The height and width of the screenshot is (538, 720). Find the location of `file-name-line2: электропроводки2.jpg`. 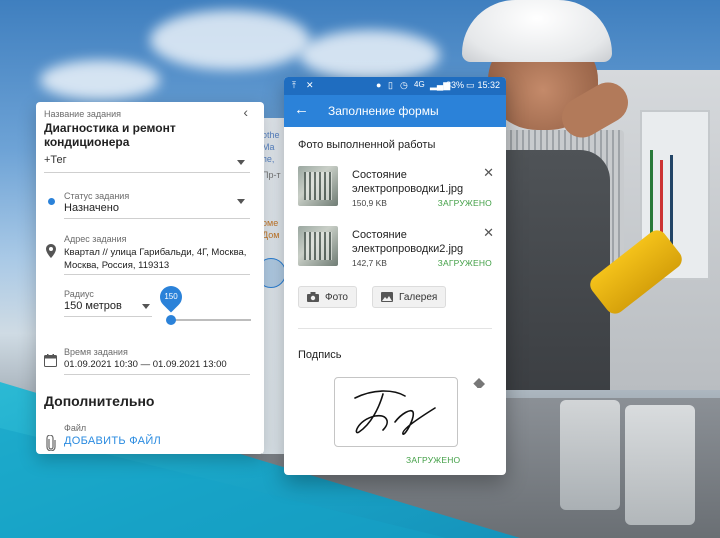

file-name-line2: электропроводки2.jpg is located at coordinates (408, 249).